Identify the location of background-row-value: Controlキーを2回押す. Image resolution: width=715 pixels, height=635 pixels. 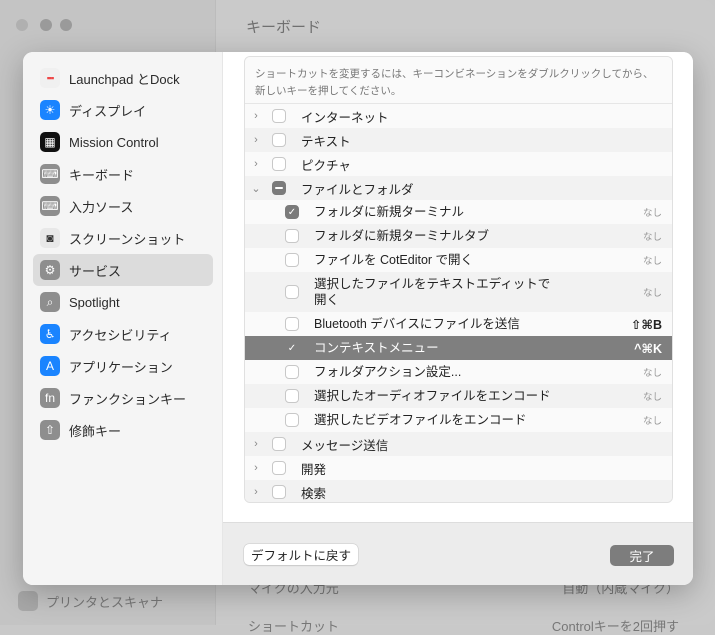
(615, 626).